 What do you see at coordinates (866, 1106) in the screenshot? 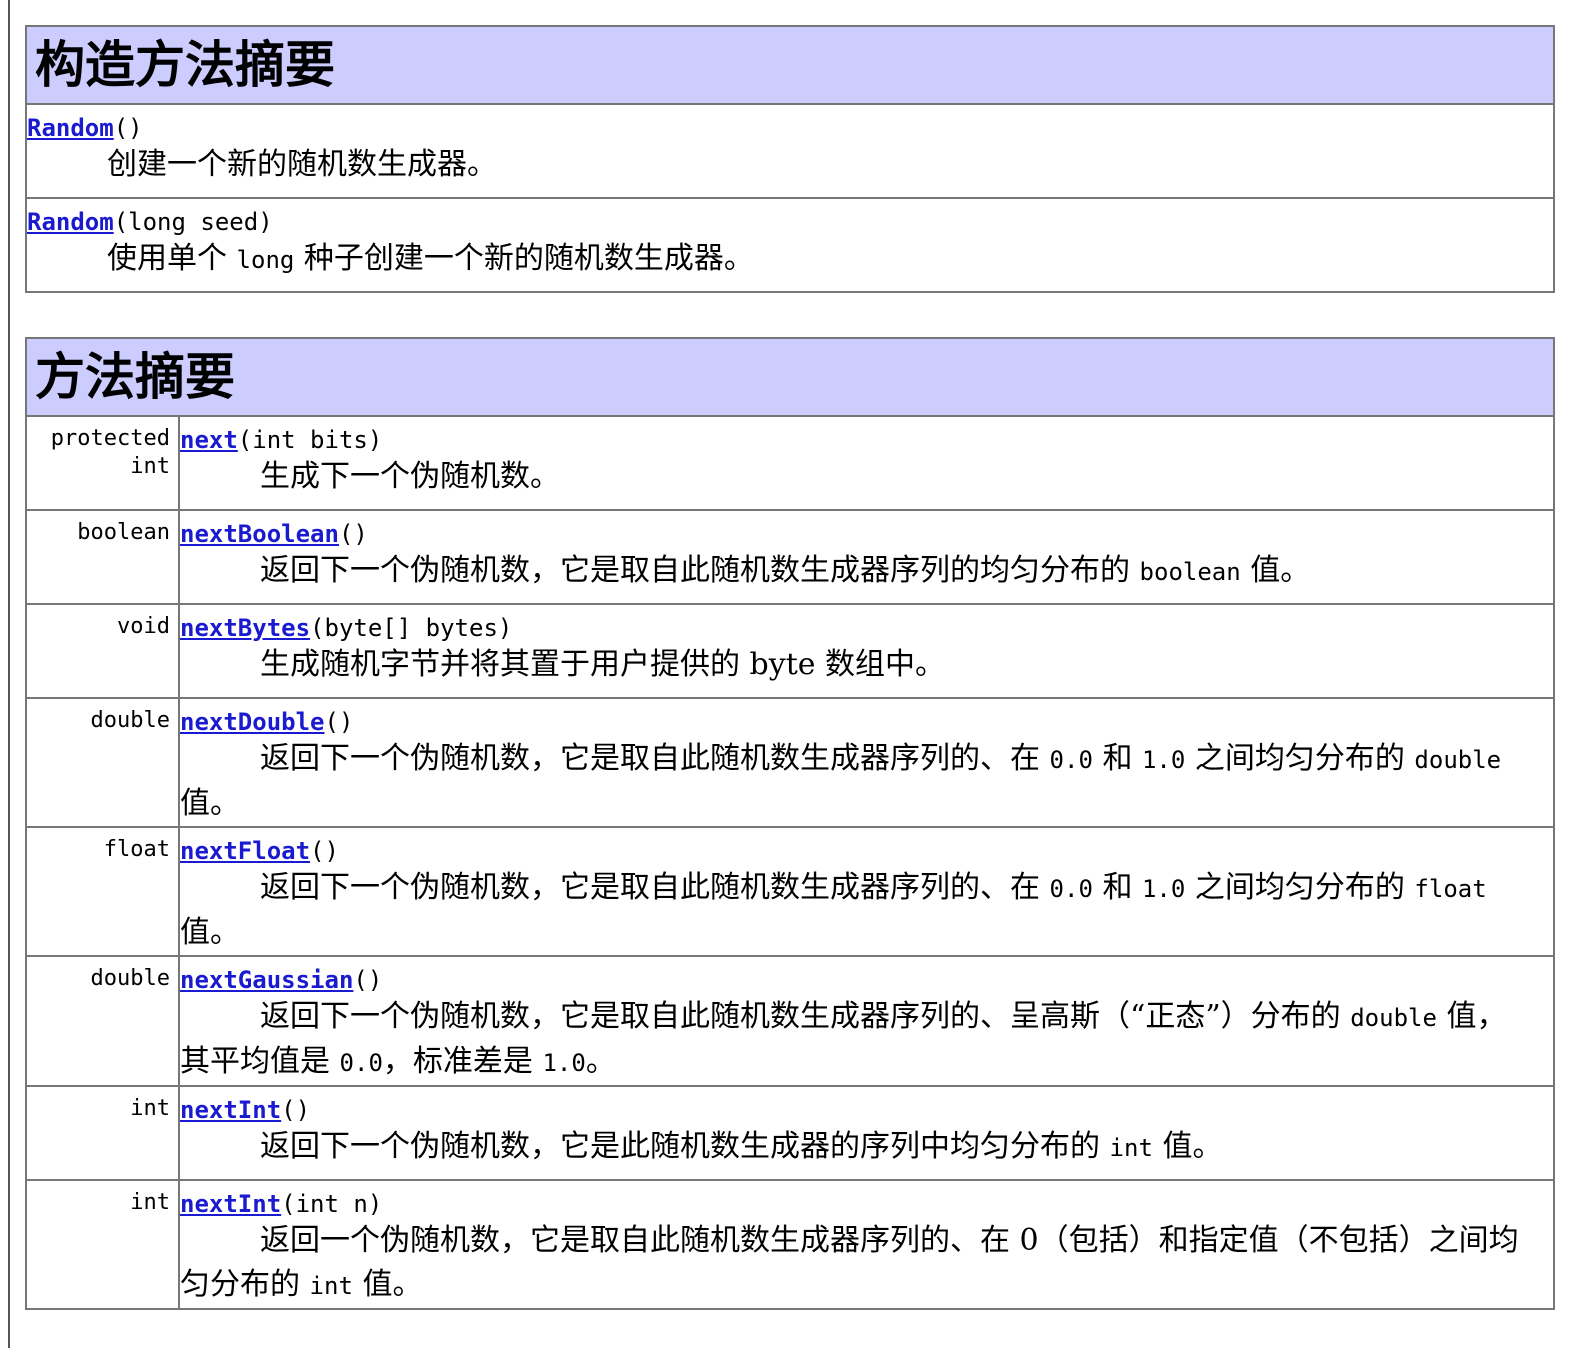
I see `signature: nextInt()` at bounding box center [866, 1106].